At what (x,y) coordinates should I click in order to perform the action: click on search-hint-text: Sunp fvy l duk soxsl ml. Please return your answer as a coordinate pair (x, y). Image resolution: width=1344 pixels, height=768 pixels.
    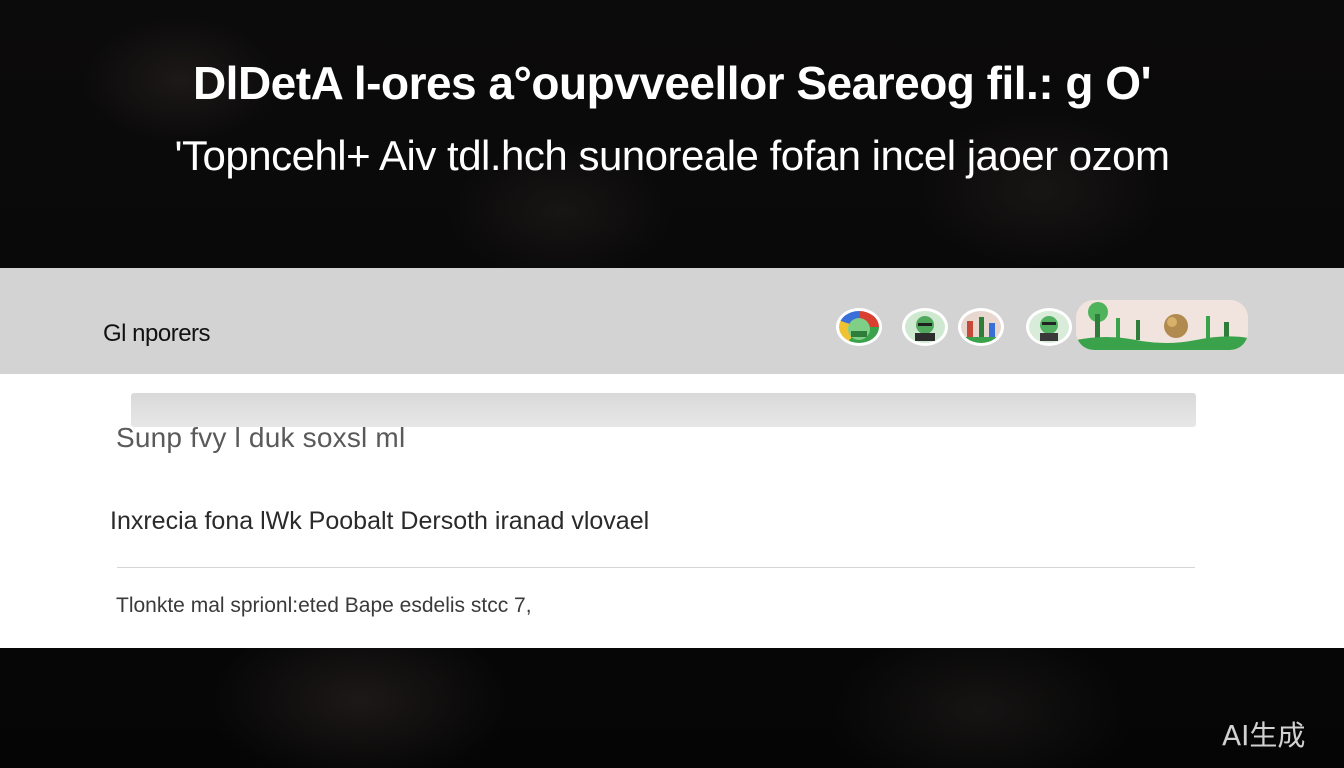
    Looking at the image, I should click on (261, 437).